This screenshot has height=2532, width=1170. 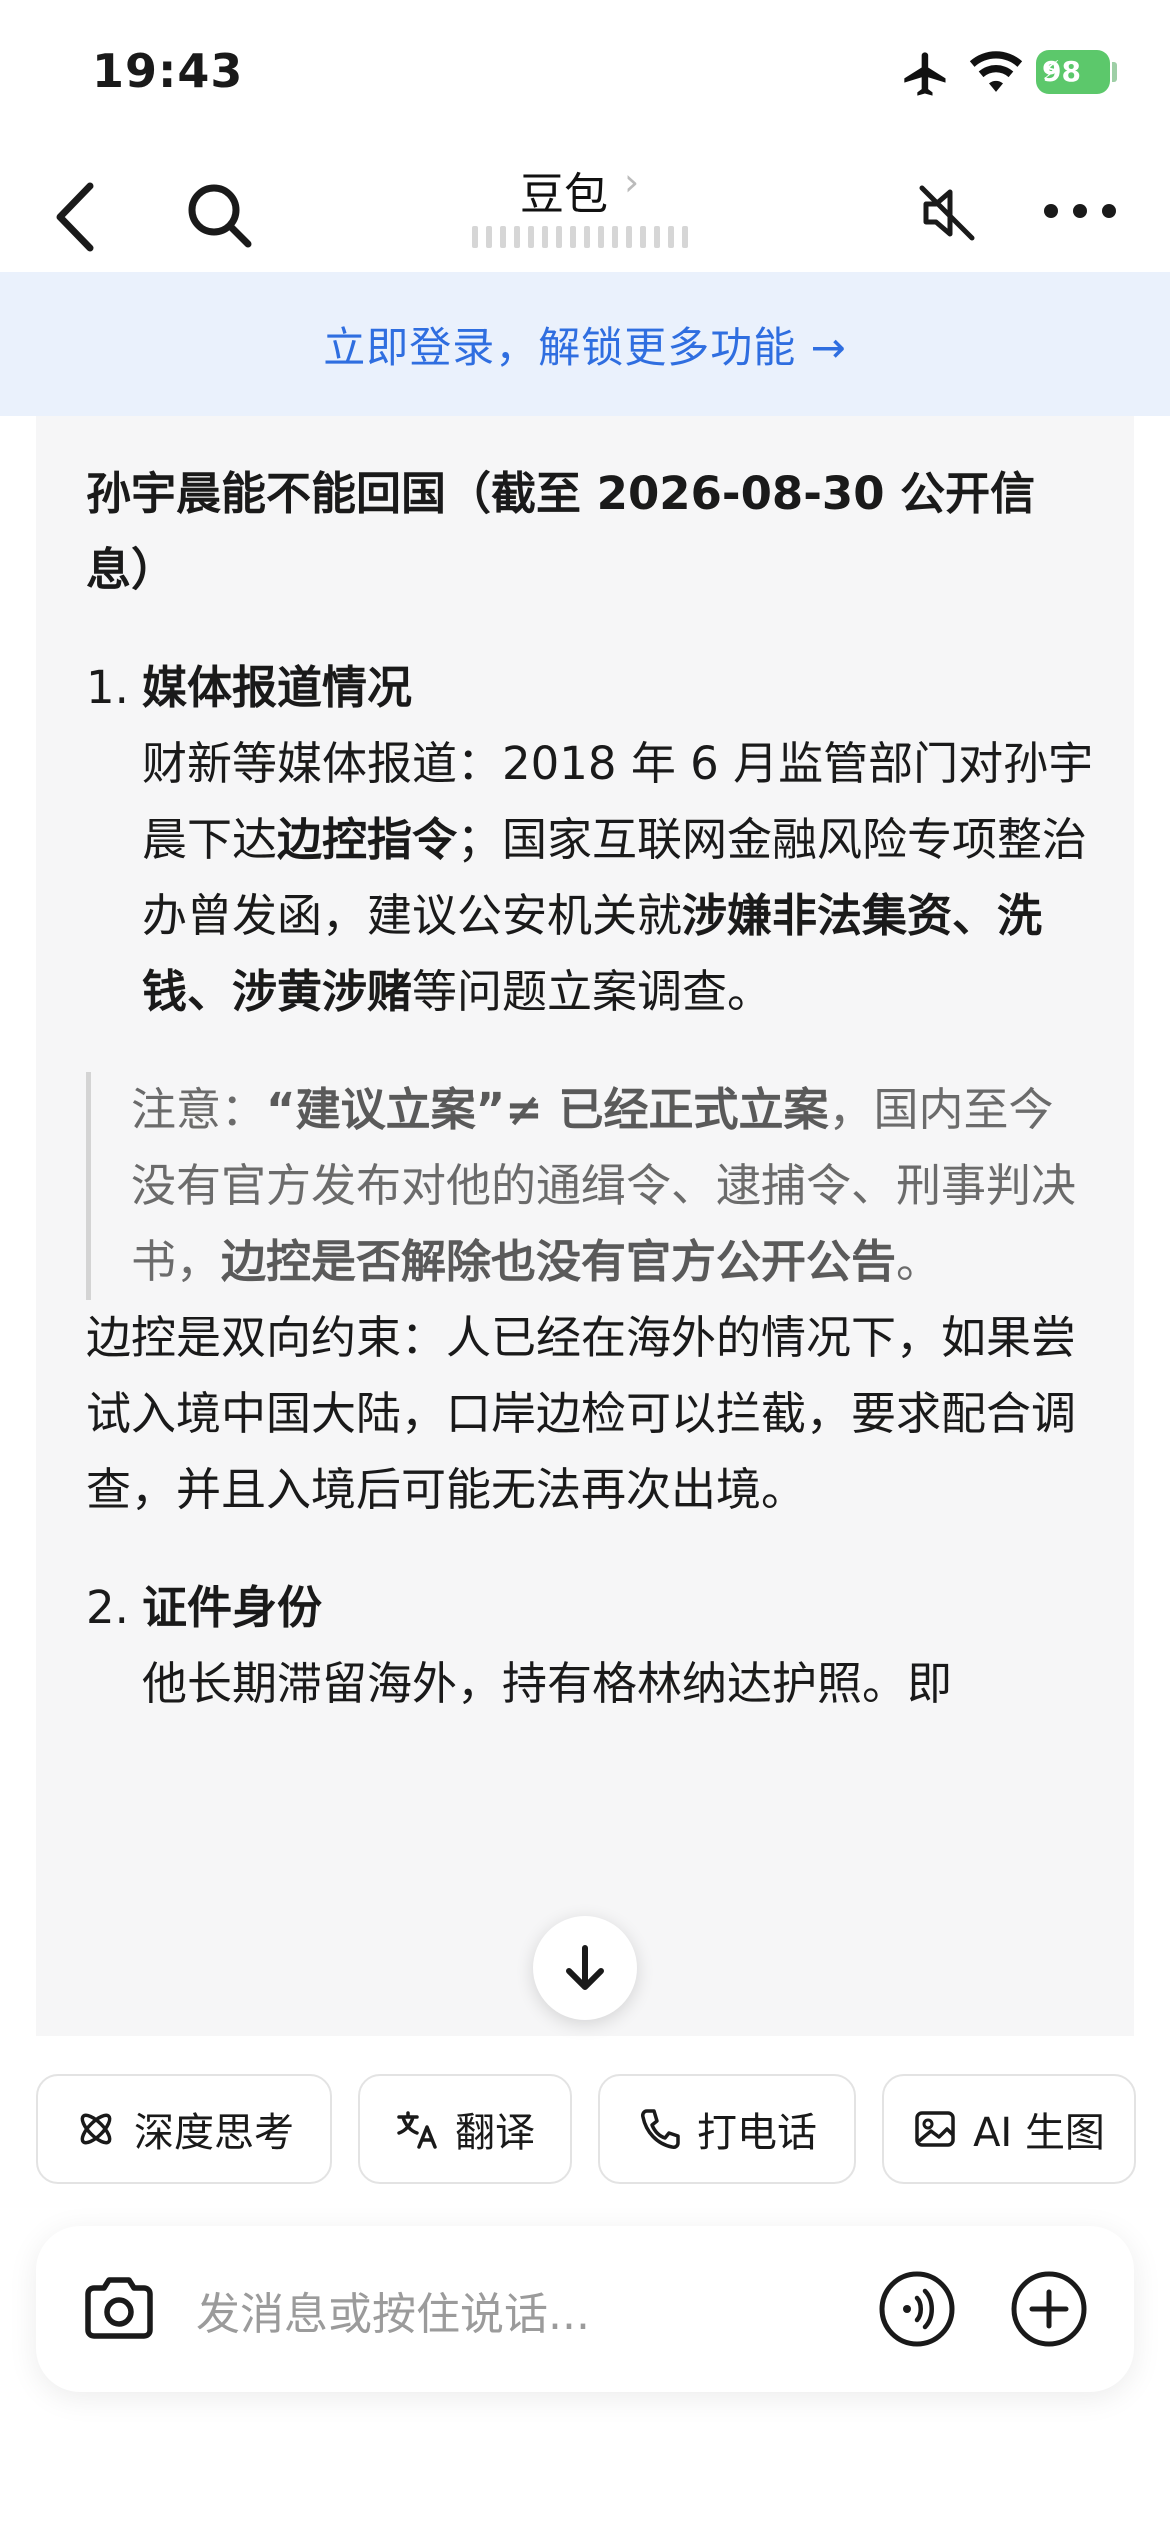 What do you see at coordinates (495, 2133) in the screenshot?
I see `chip-label: 翻译` at bounding box center [495, 2133].